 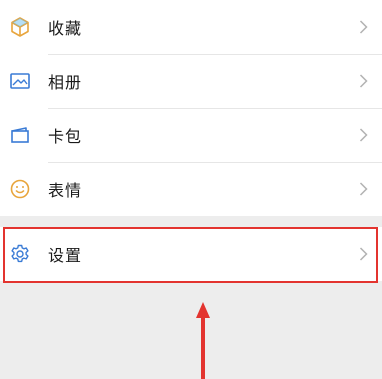 What do you see at coordinates (191, 135) in the screenshot?
I see `menu-item-cards: 卡包` at bounding box center [191, 135].